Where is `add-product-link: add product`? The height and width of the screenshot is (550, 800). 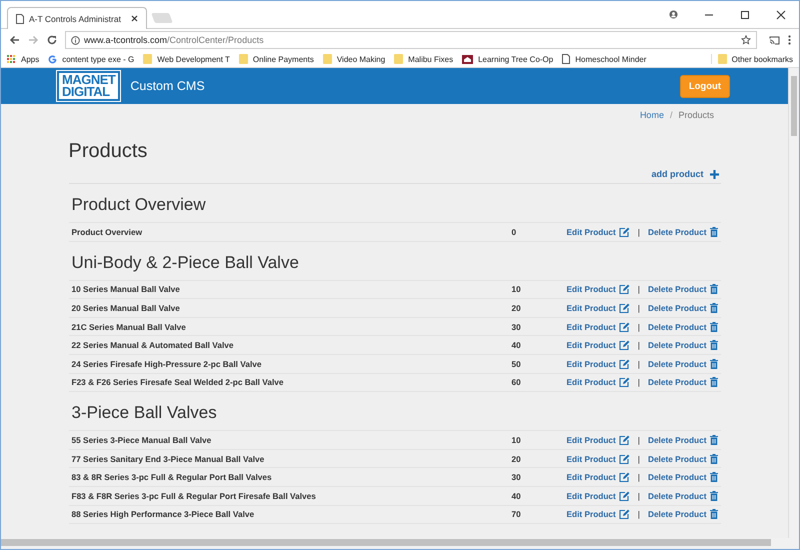 add-product-link: add product is located at coordinates (685, 174).